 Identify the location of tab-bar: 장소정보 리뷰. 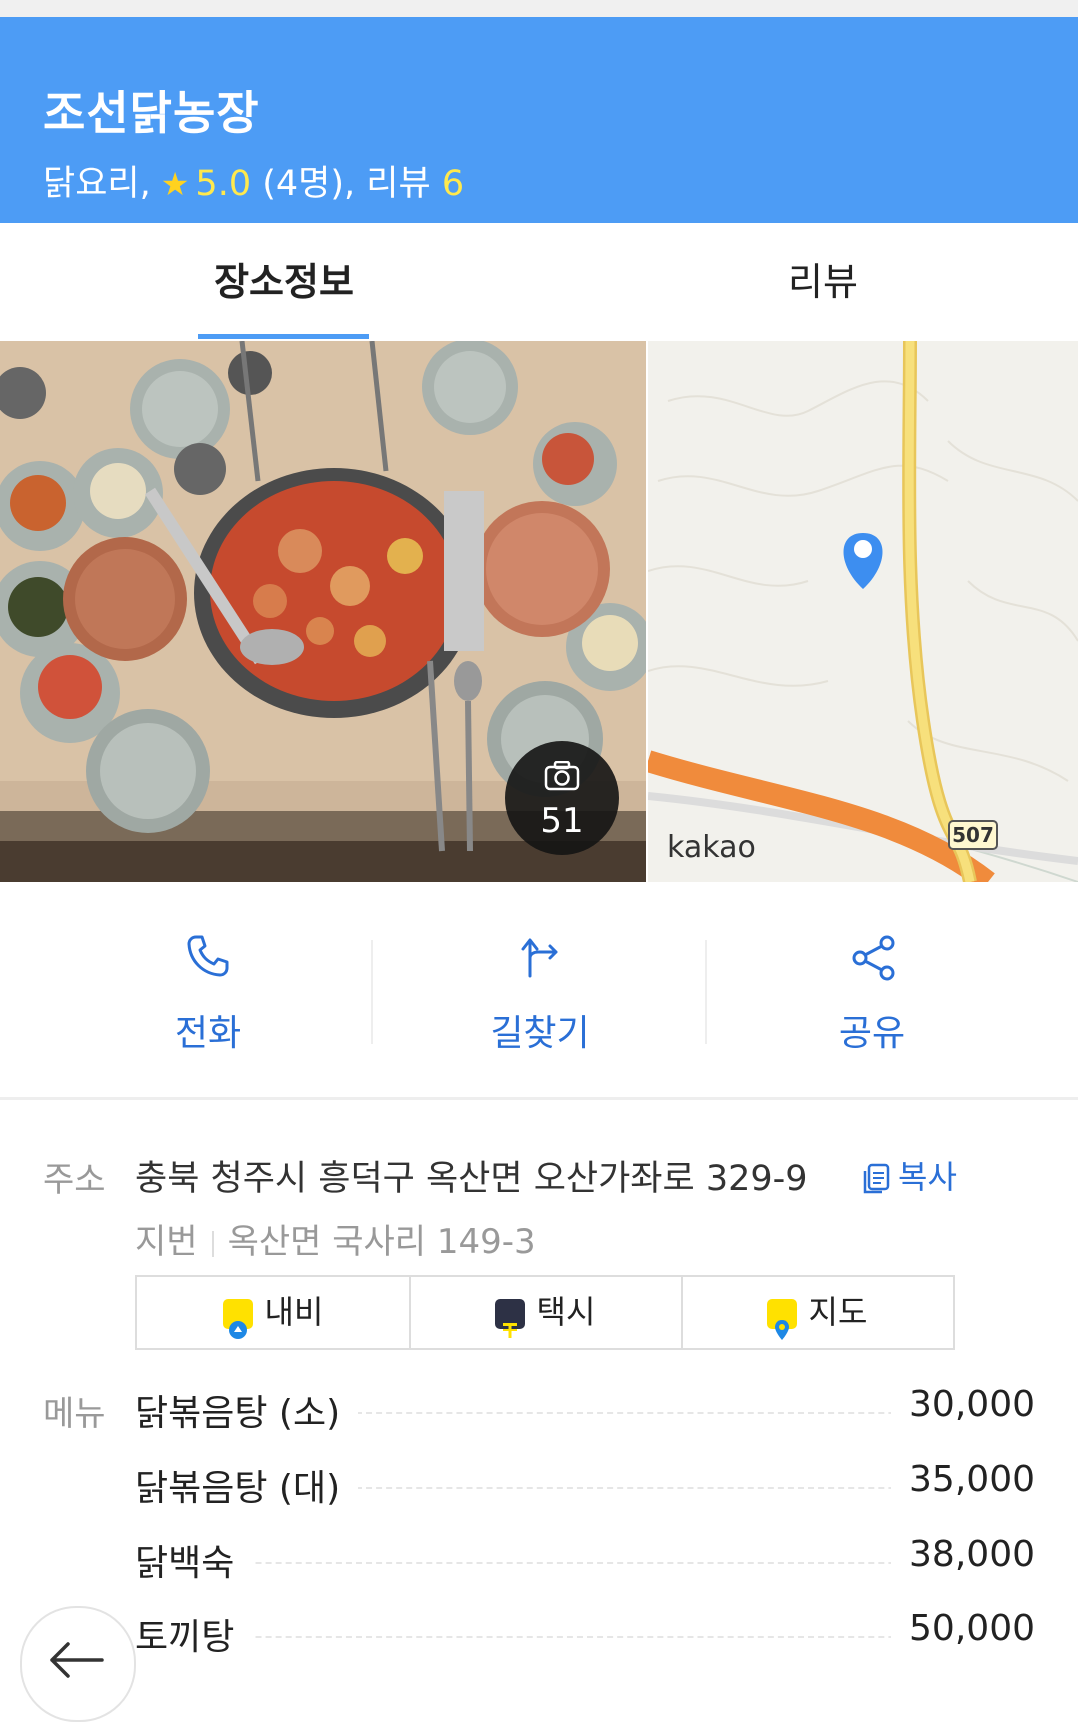
(539, 282).